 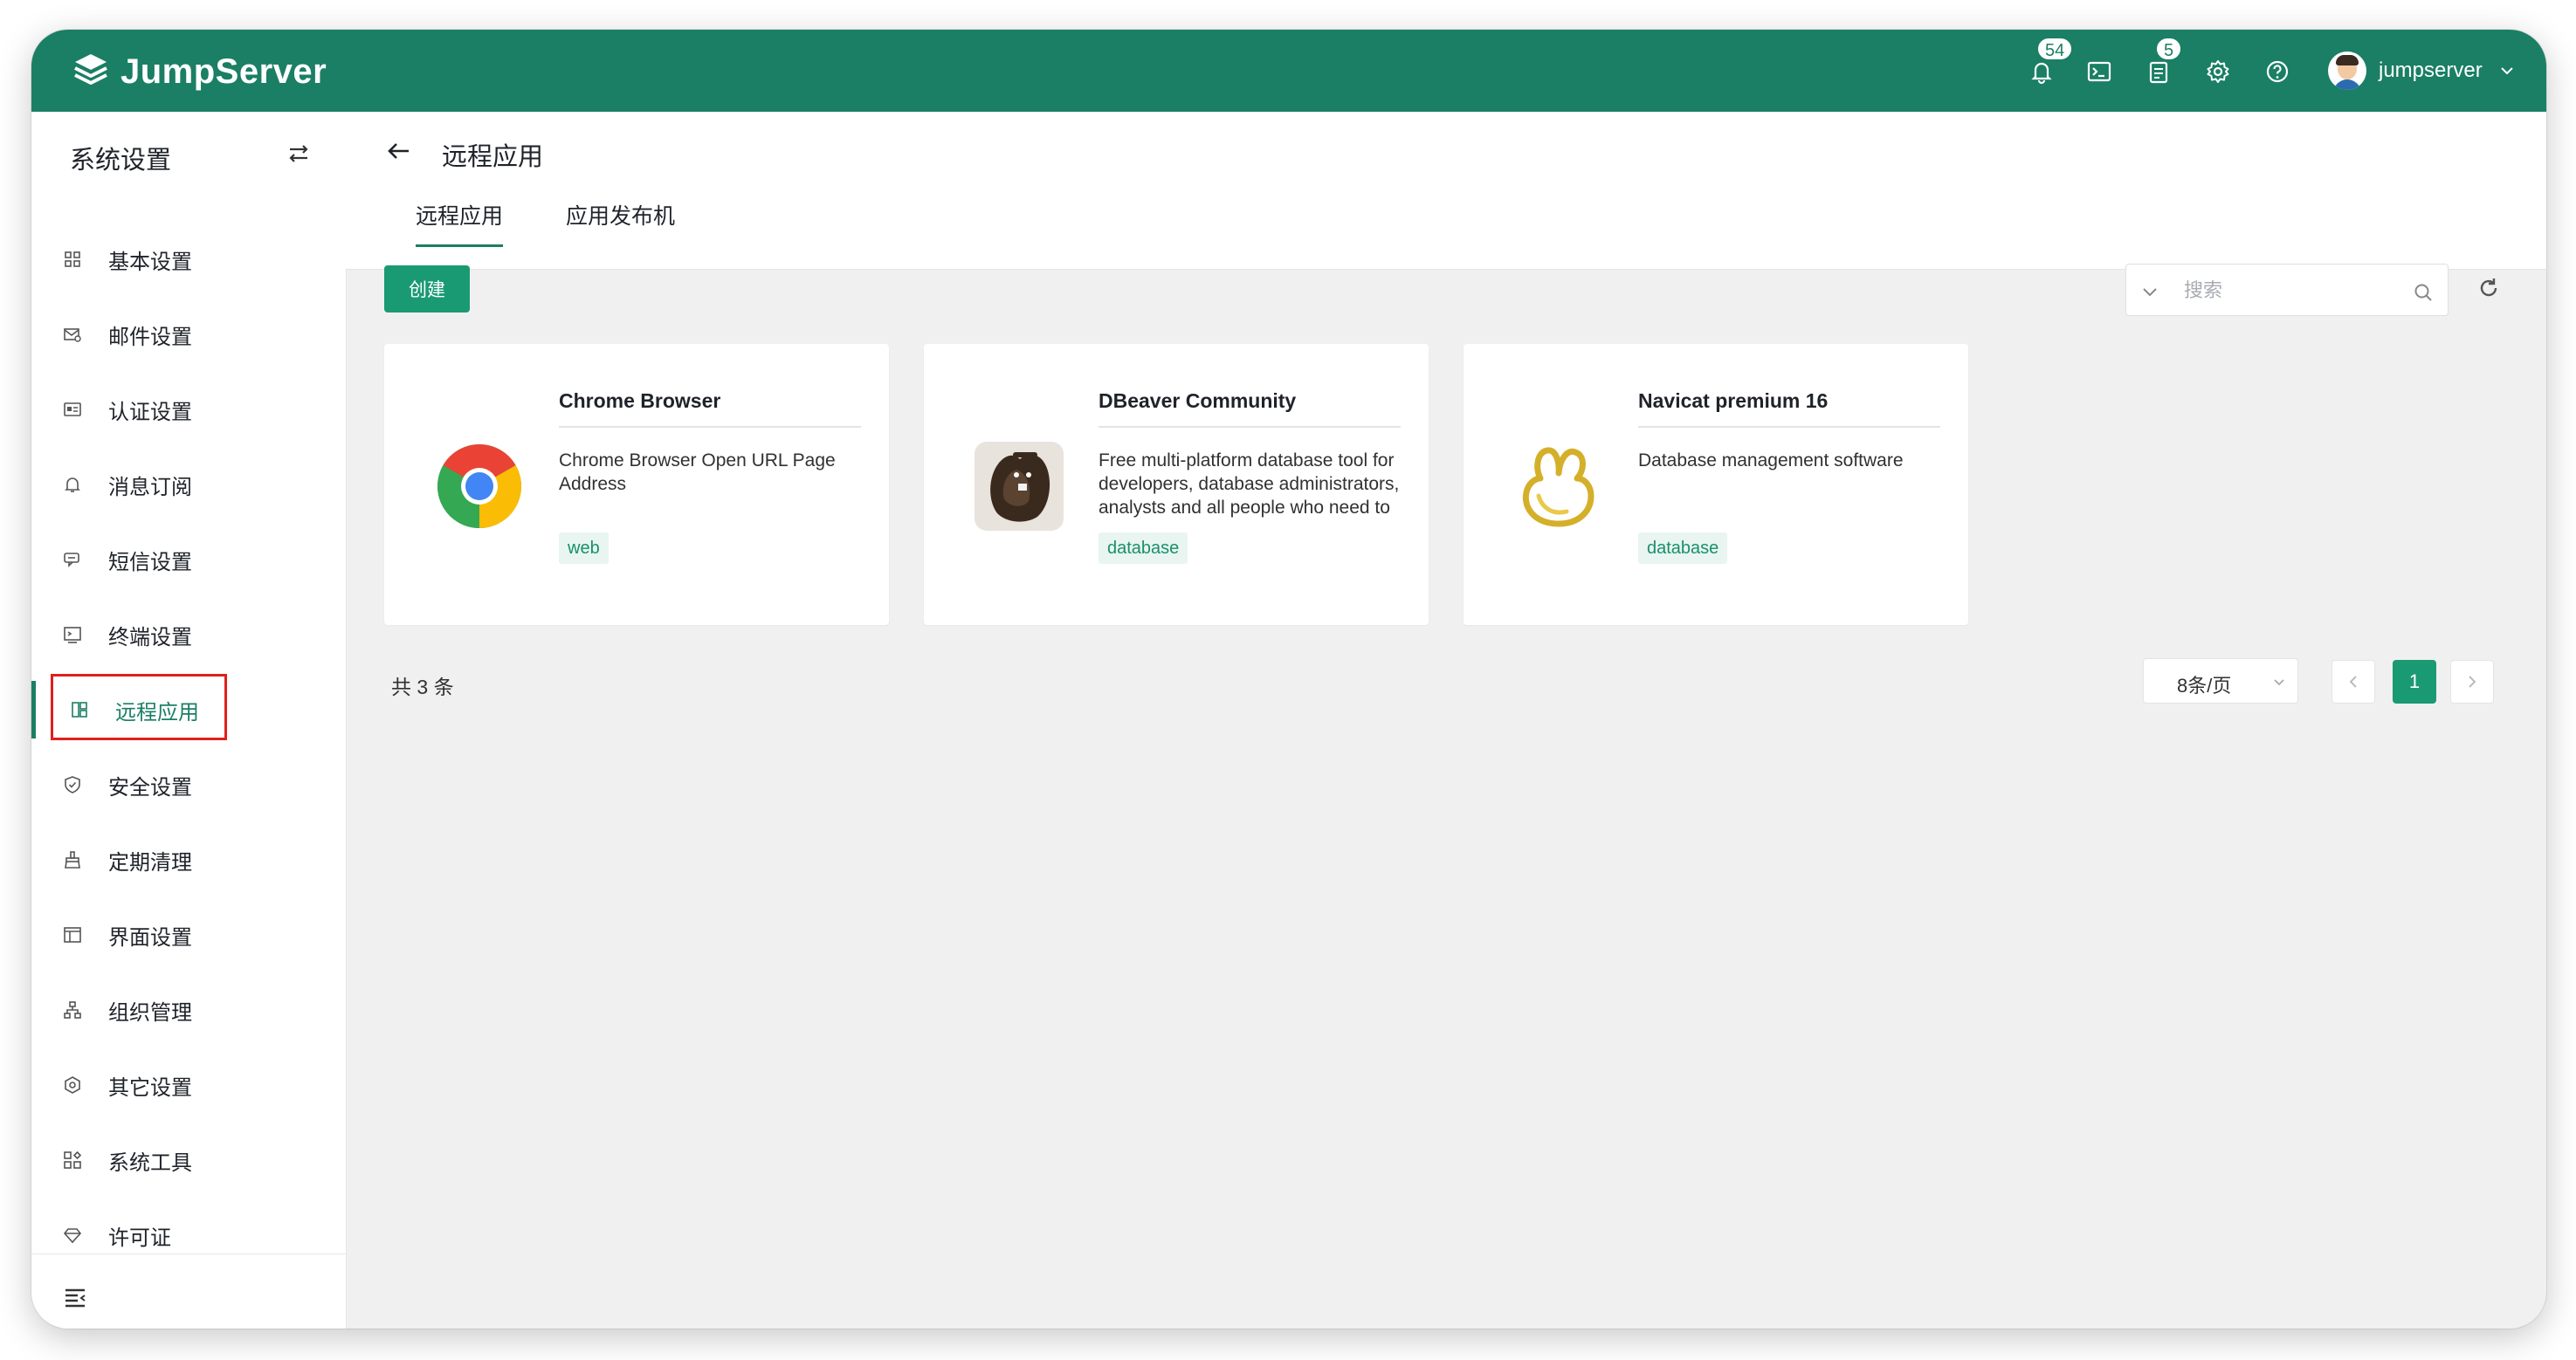 I want to click on avatar, so click(x=2347, y=71).